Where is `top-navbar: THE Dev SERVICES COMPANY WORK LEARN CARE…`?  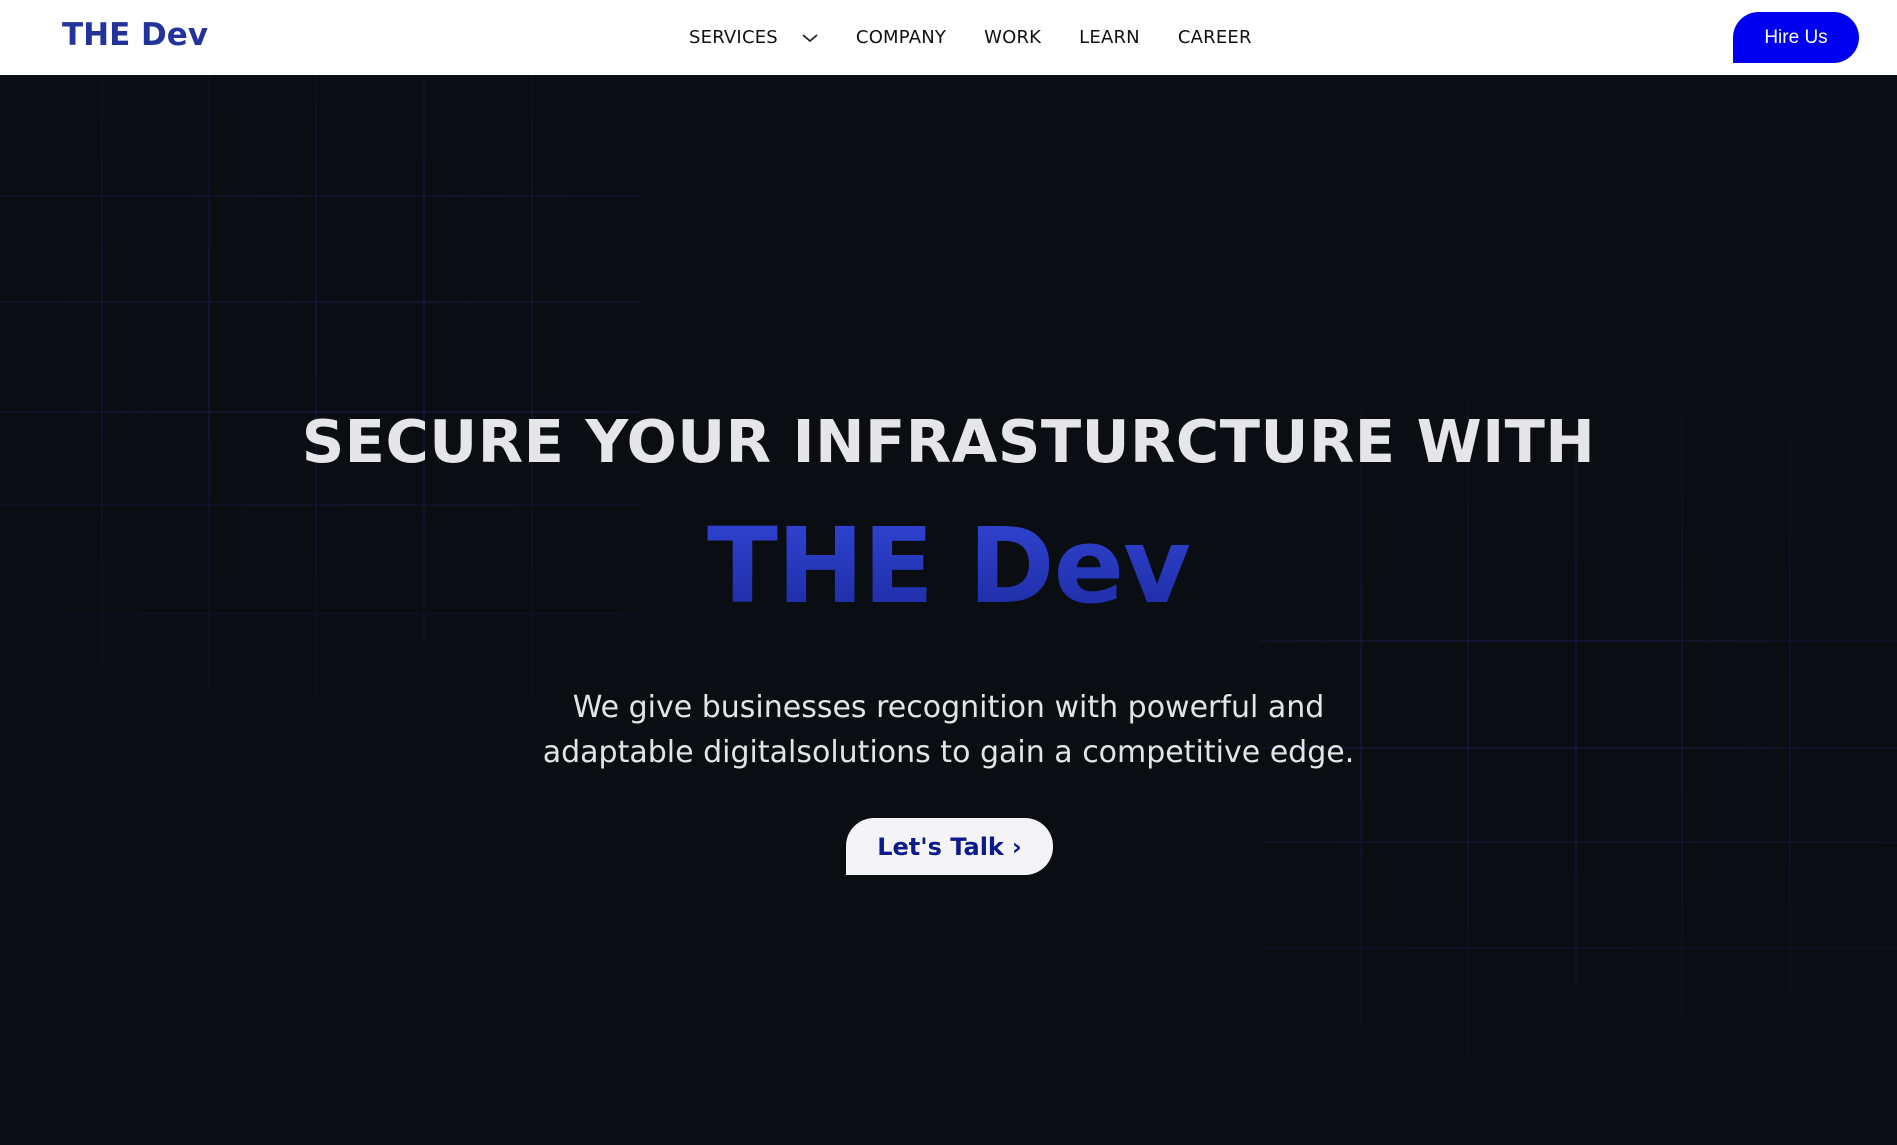
top-navbar: THE Dev SERVICES COMPANY WORK LEARN CARE… is located at coordinates (948, 37).